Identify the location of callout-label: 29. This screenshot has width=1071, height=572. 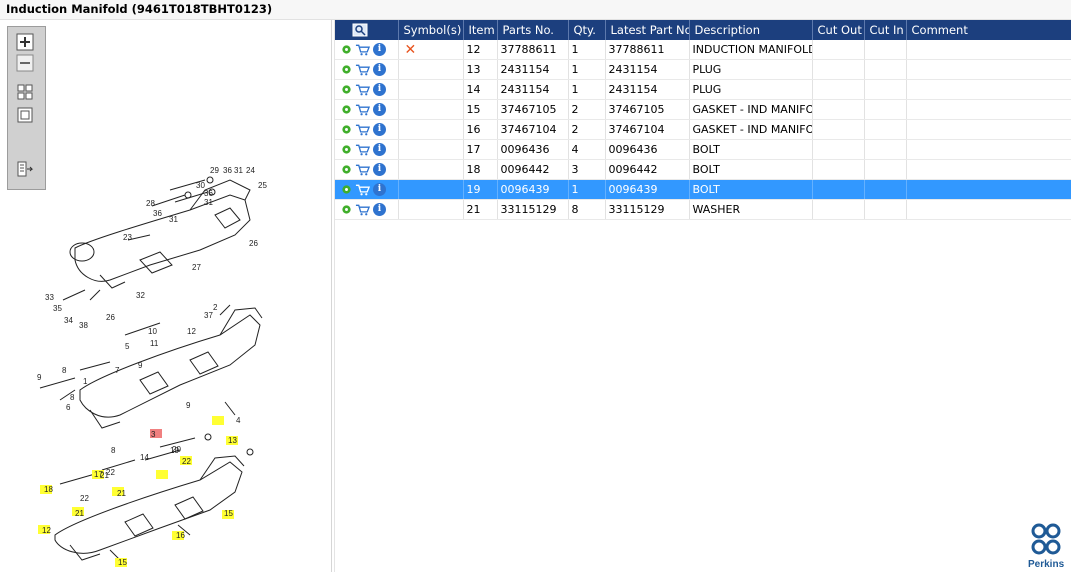
(214, 170).